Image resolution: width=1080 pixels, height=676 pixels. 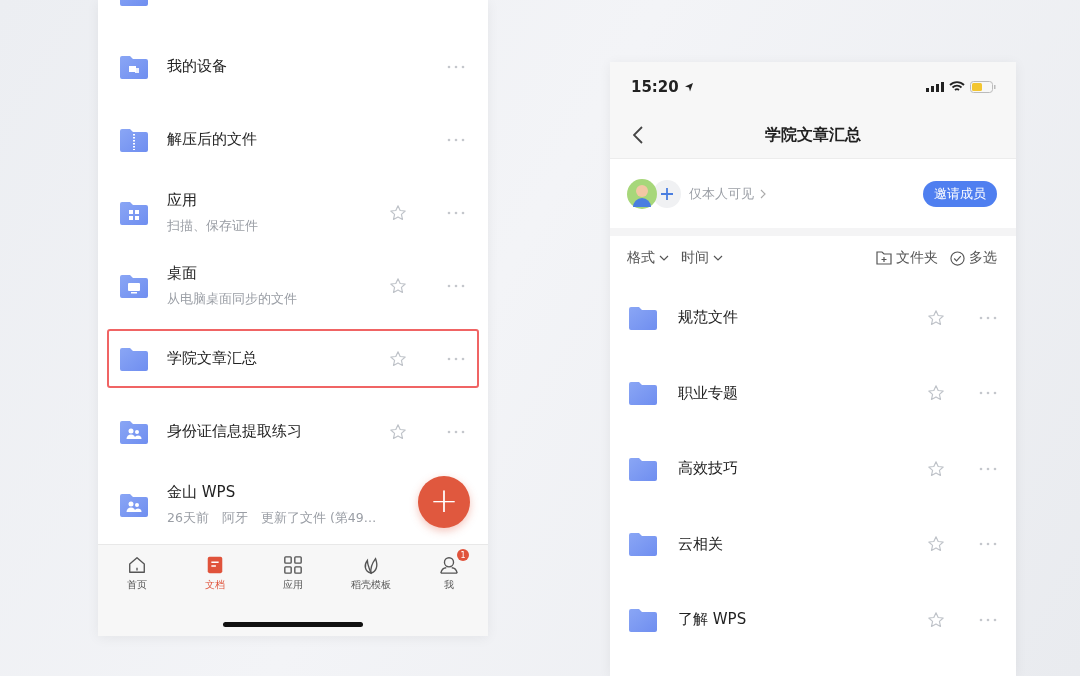 What do you see at coordinates (212, 358) in the screenshot?
I see `folder-name: 学院文章汇总` at bounding box center [212, 358].